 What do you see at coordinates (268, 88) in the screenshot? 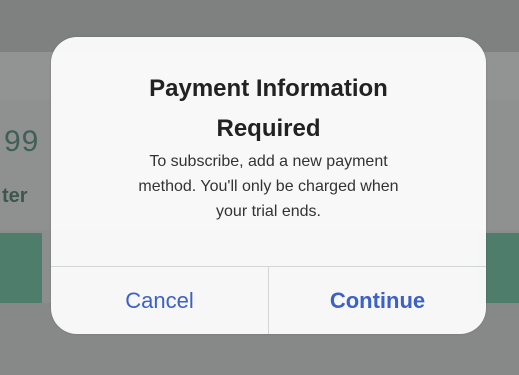
I see `alert-title-line-1: Payment Information` at bounding box center [268, 88].